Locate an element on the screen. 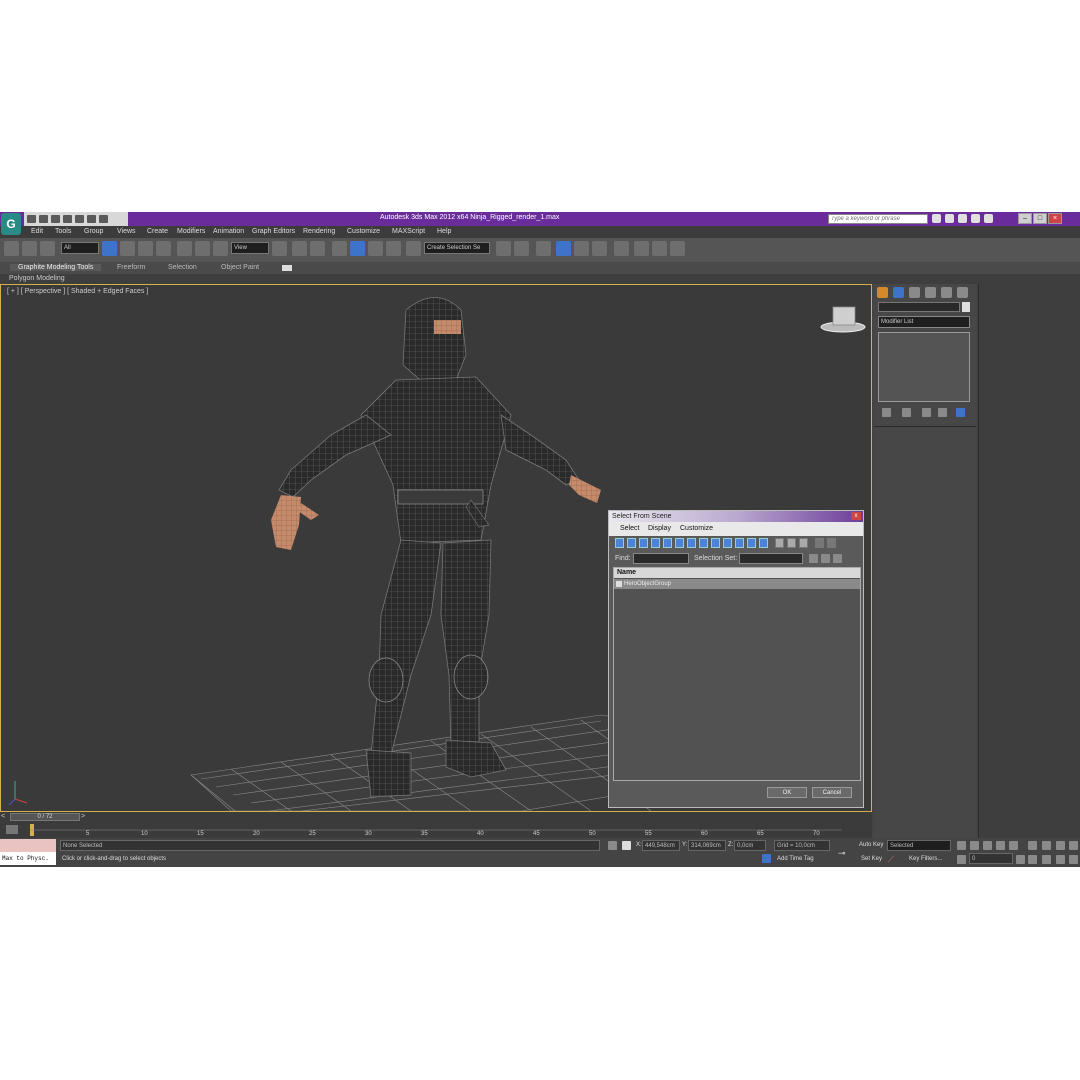 Image resolution: width=1080 pixels, height=1080 pixels. display-helpers-icon is located at coordinates (667, 543).